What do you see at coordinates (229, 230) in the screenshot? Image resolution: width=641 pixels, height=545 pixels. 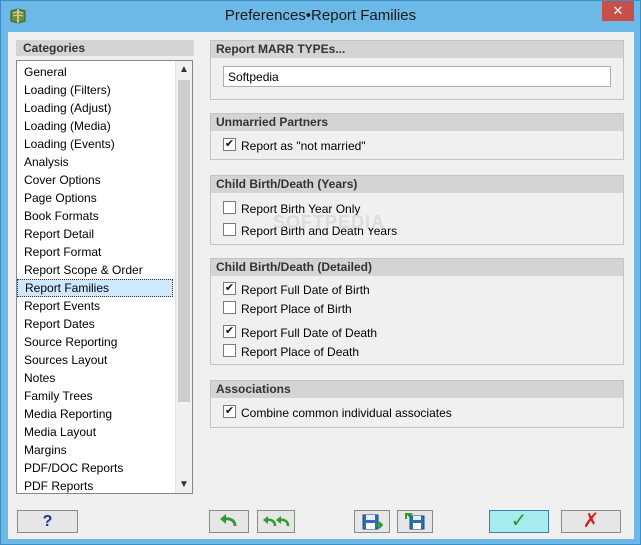 I see `birth-death-years-checkbox` at bounding box center [229, 230].